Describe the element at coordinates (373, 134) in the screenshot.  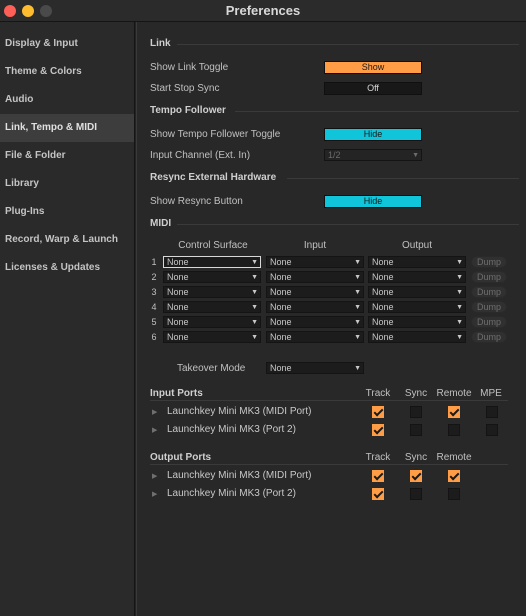
I see `show-tempo-follower-button: Hide` at that location.